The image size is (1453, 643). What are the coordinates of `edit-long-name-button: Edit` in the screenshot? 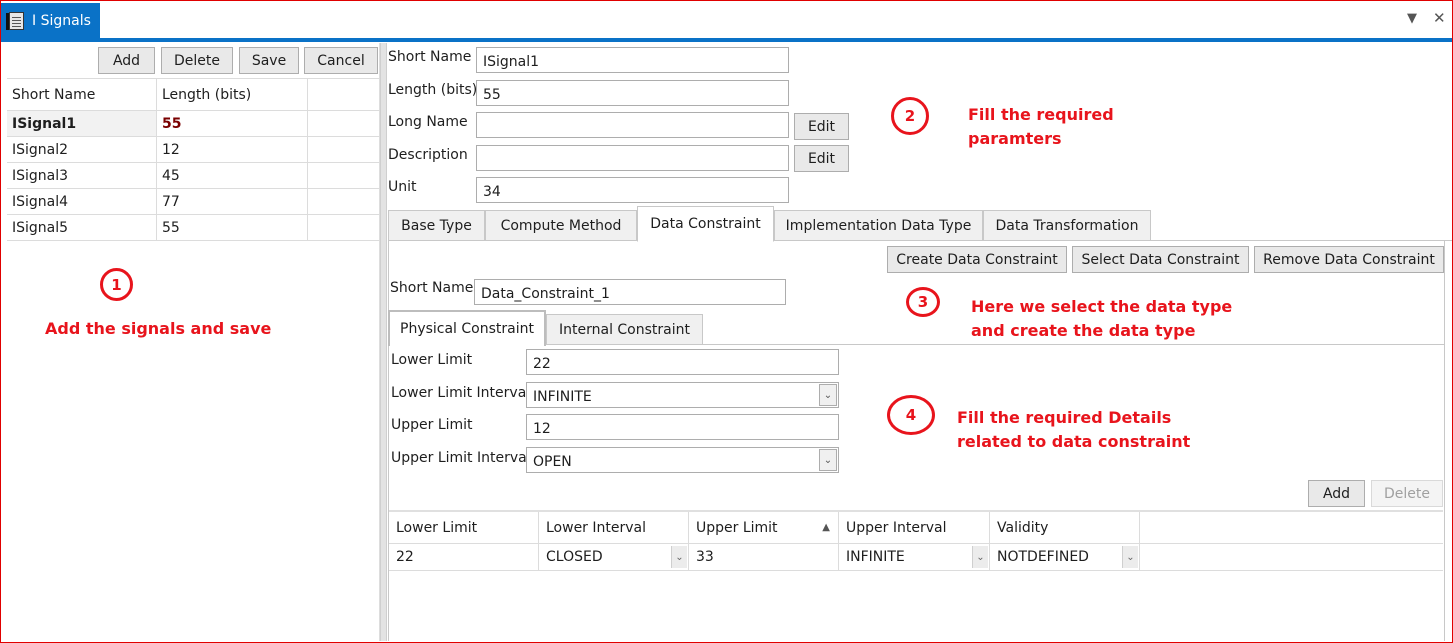 It's located at (821, 126).